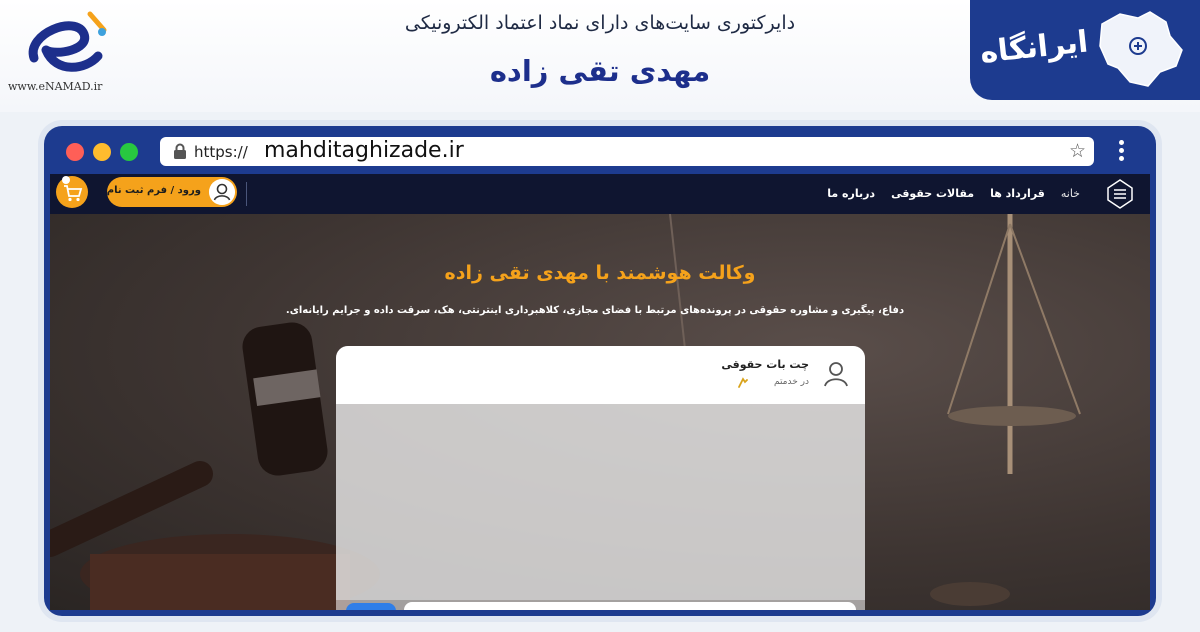  What do you see at coordinates (180, 151) in the screenshot?
I see `lock-icon` at bounding box center [180, 151].